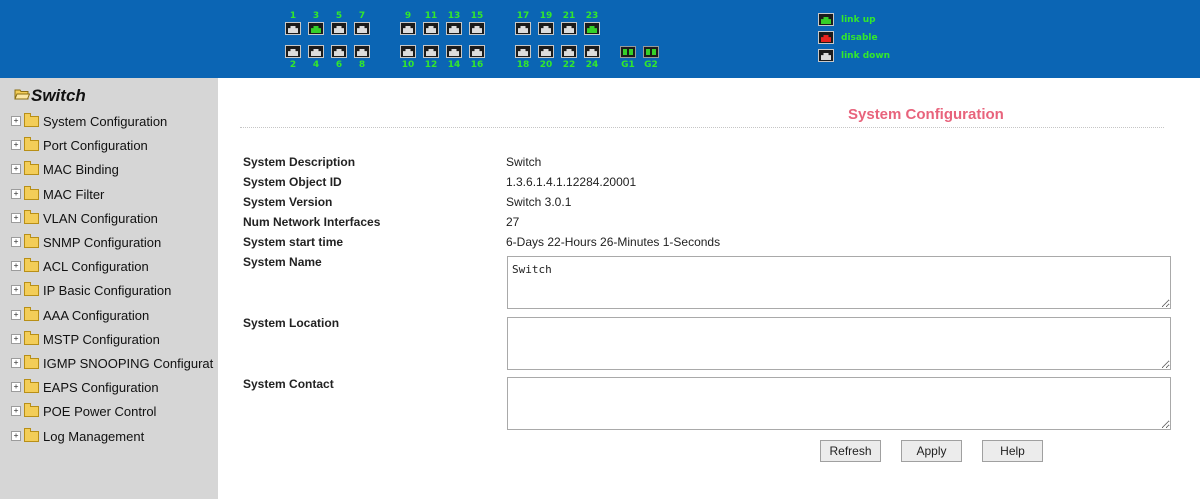 This screenshot has height=499, width=1200. I want to click on sidebar-item: + ACL Configuration, so click(80, 267).